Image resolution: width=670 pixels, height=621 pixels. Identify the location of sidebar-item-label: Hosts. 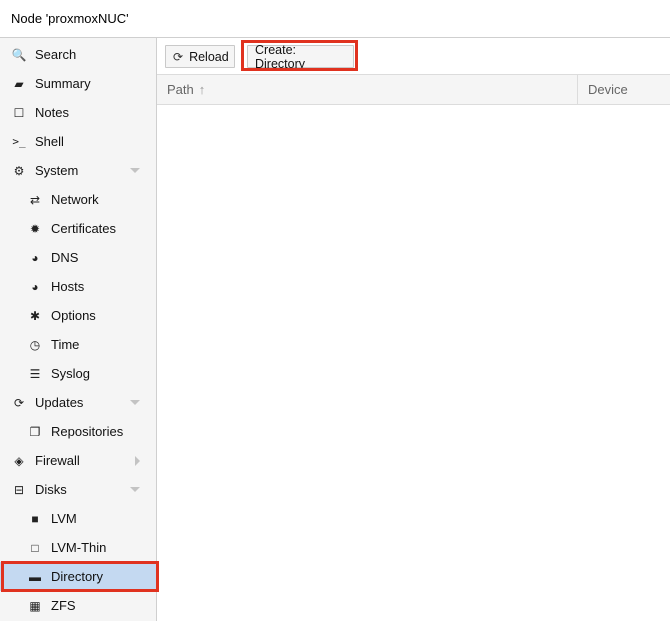
(68, 286).